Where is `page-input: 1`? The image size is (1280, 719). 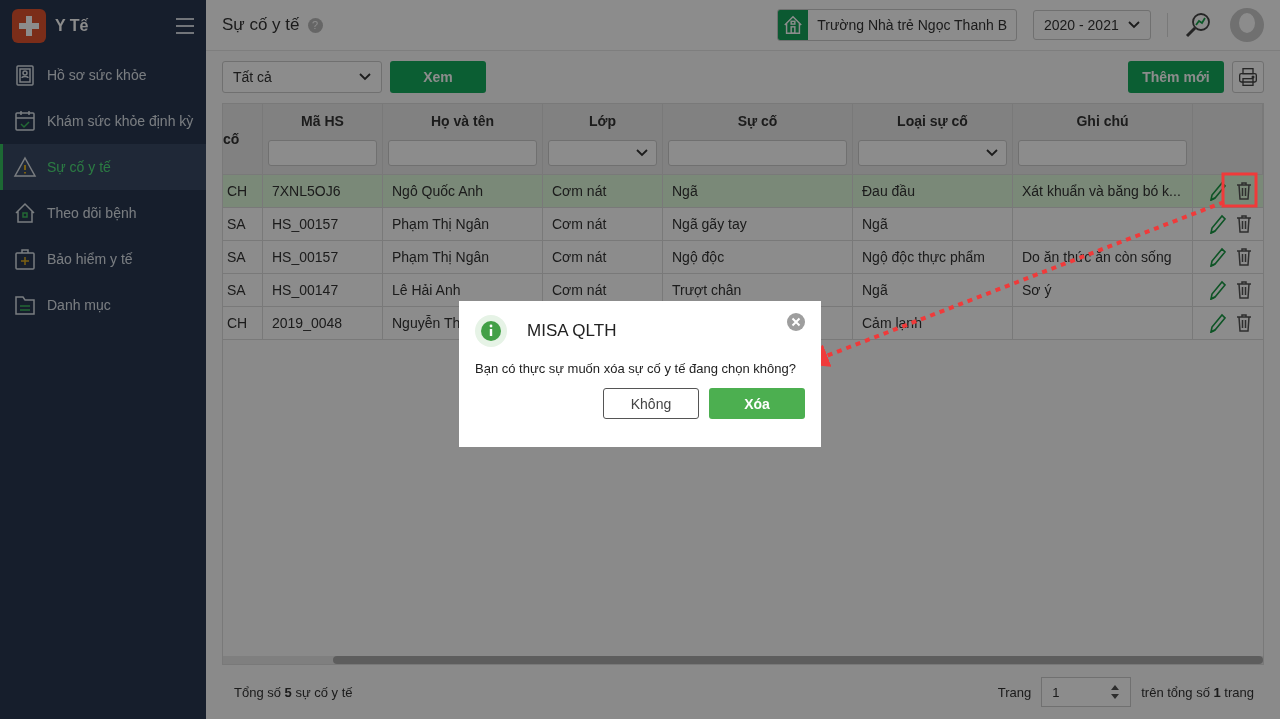 page-input: 1 is located at coordinates (1086, 692).